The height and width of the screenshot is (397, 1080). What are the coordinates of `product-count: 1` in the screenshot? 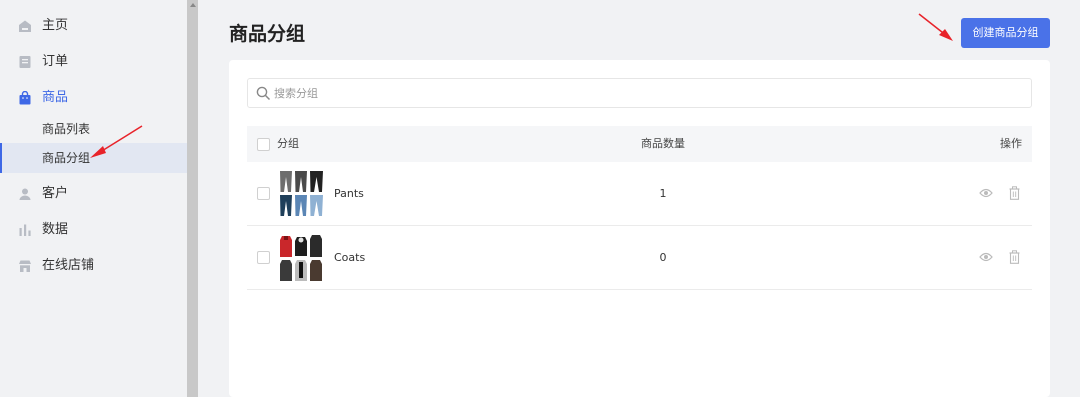 It's located at (663, 193).